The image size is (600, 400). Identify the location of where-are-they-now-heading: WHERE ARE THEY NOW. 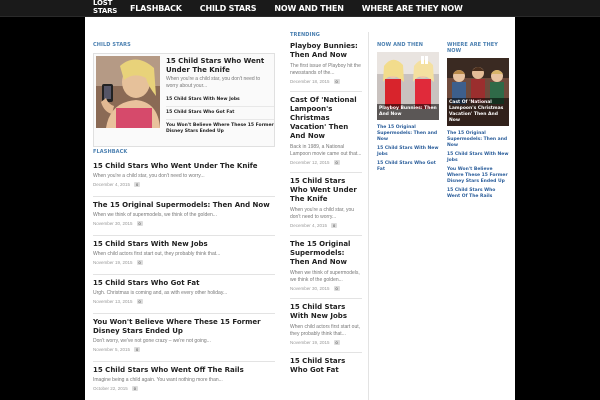
(478, 48).